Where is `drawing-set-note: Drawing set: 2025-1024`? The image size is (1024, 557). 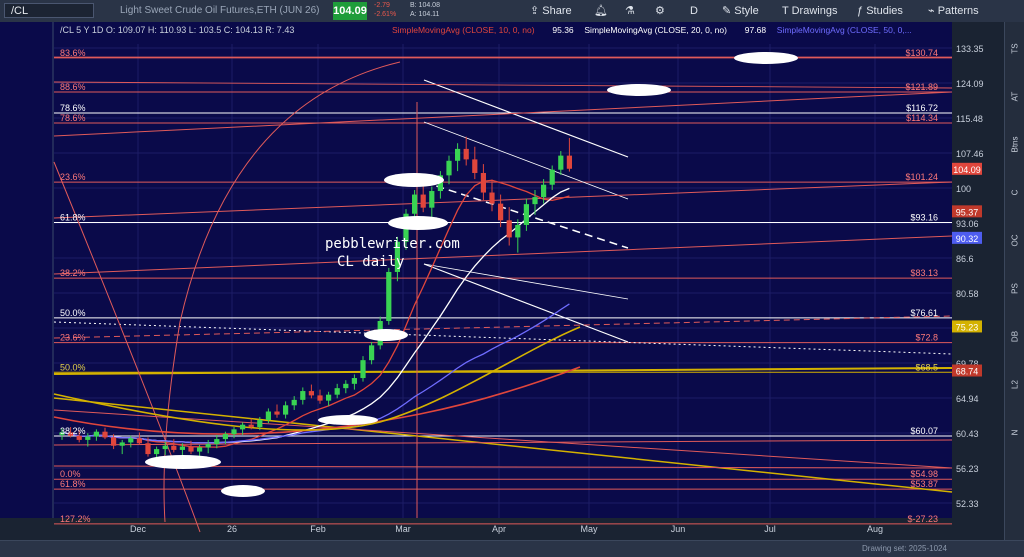
drawing-set-note: Drawing set: 2025-1024 is located at coordinates (904, 548).